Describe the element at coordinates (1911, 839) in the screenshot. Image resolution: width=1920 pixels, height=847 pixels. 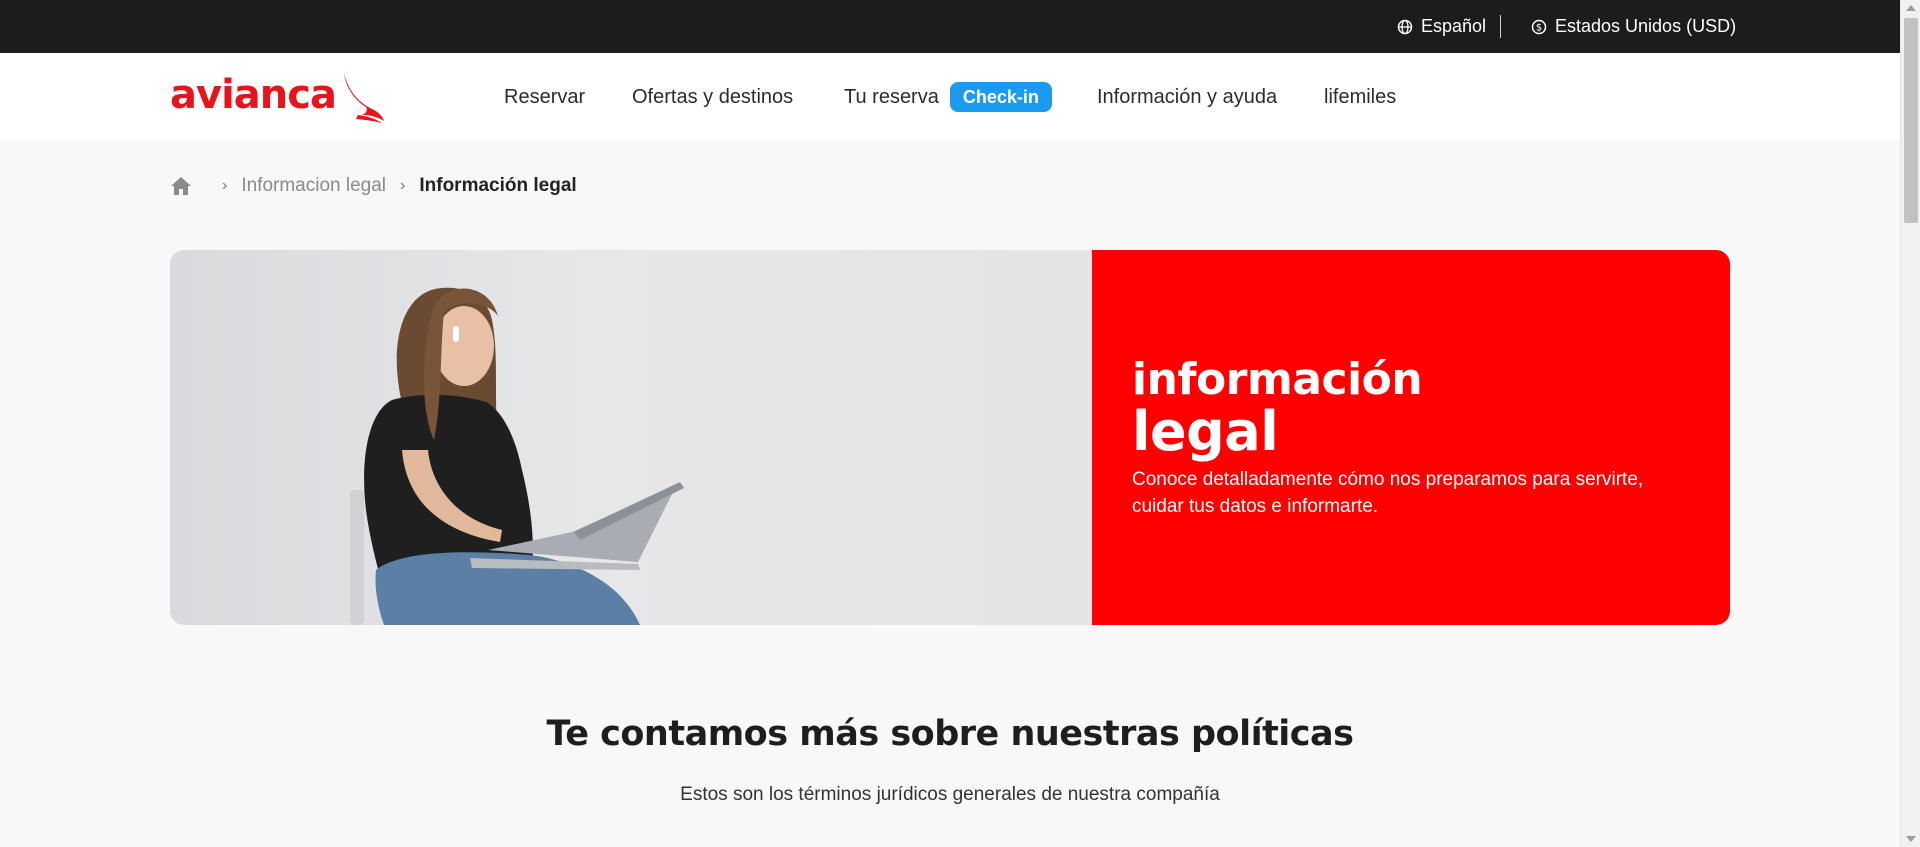
I see `scroll-down-arrow-icon` at that location.